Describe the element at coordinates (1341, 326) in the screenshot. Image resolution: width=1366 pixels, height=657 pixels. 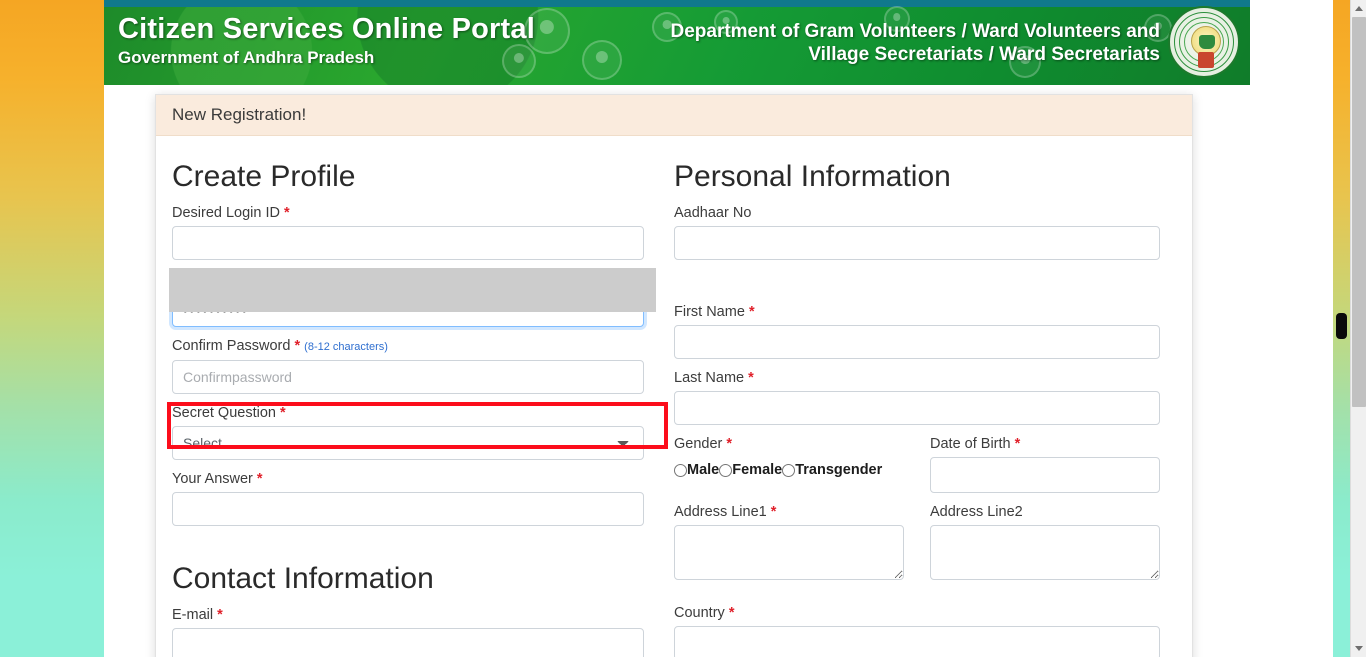
I see `cursor-marker` at that location.